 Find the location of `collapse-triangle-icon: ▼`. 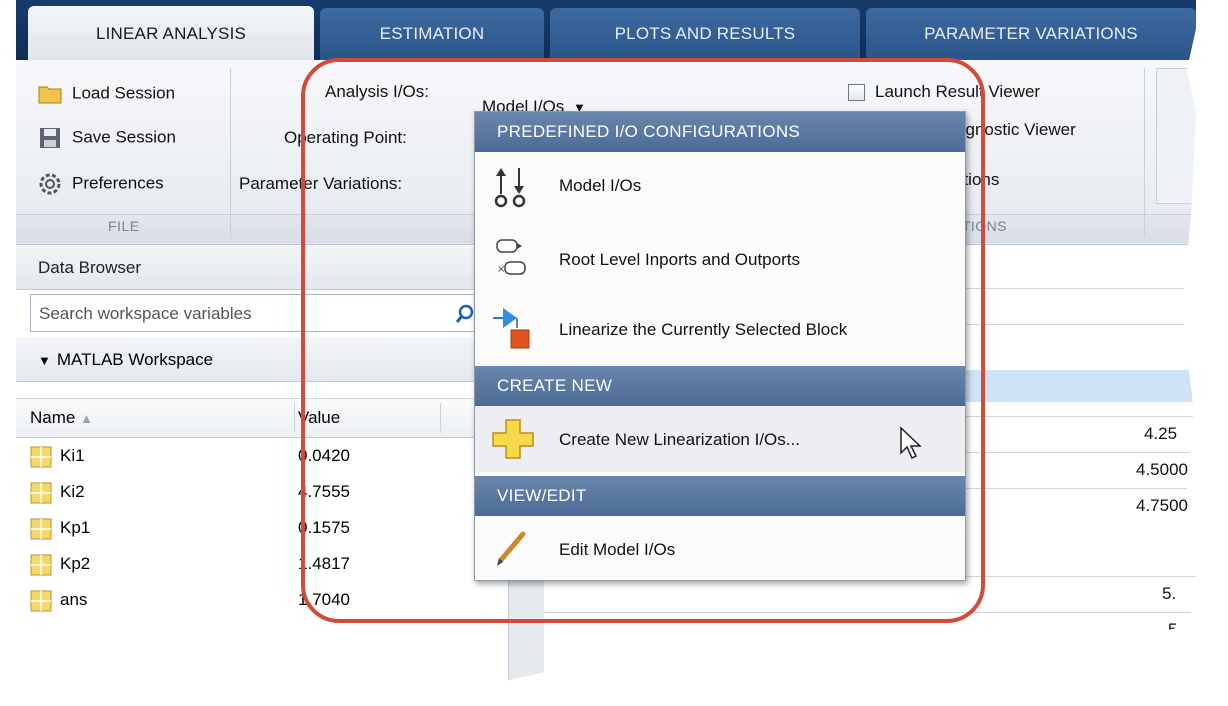

collapse-triangle-icon: ▼ is located at coordinates (44, 360).